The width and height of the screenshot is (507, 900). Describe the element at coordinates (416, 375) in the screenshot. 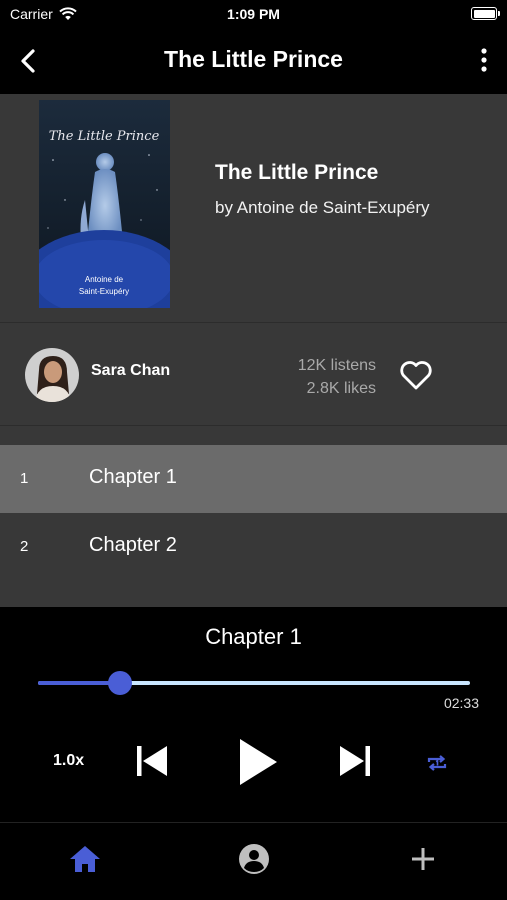

I see `heart-icon` at that location.